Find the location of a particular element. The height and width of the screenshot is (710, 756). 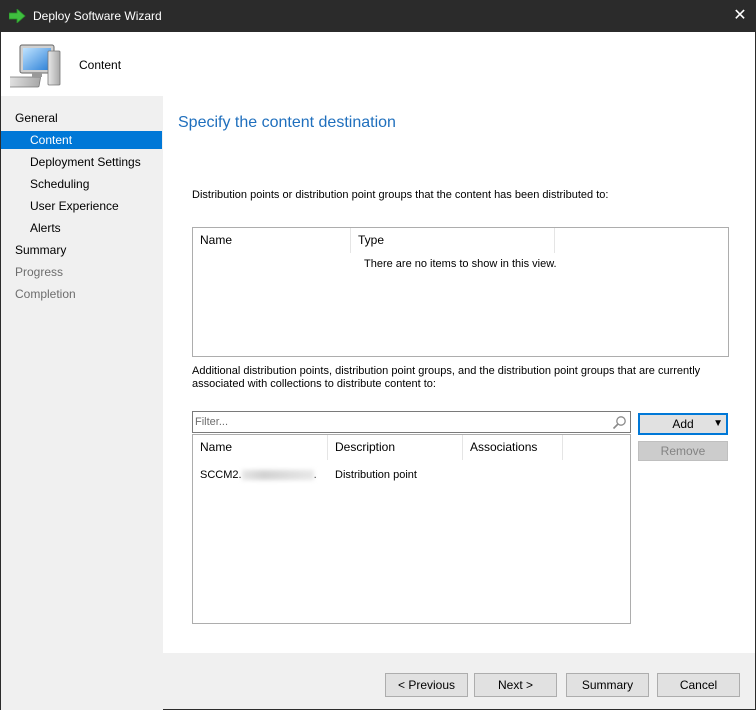

row-name-cell: SCCM2.. is located at coordinates (258, 475).